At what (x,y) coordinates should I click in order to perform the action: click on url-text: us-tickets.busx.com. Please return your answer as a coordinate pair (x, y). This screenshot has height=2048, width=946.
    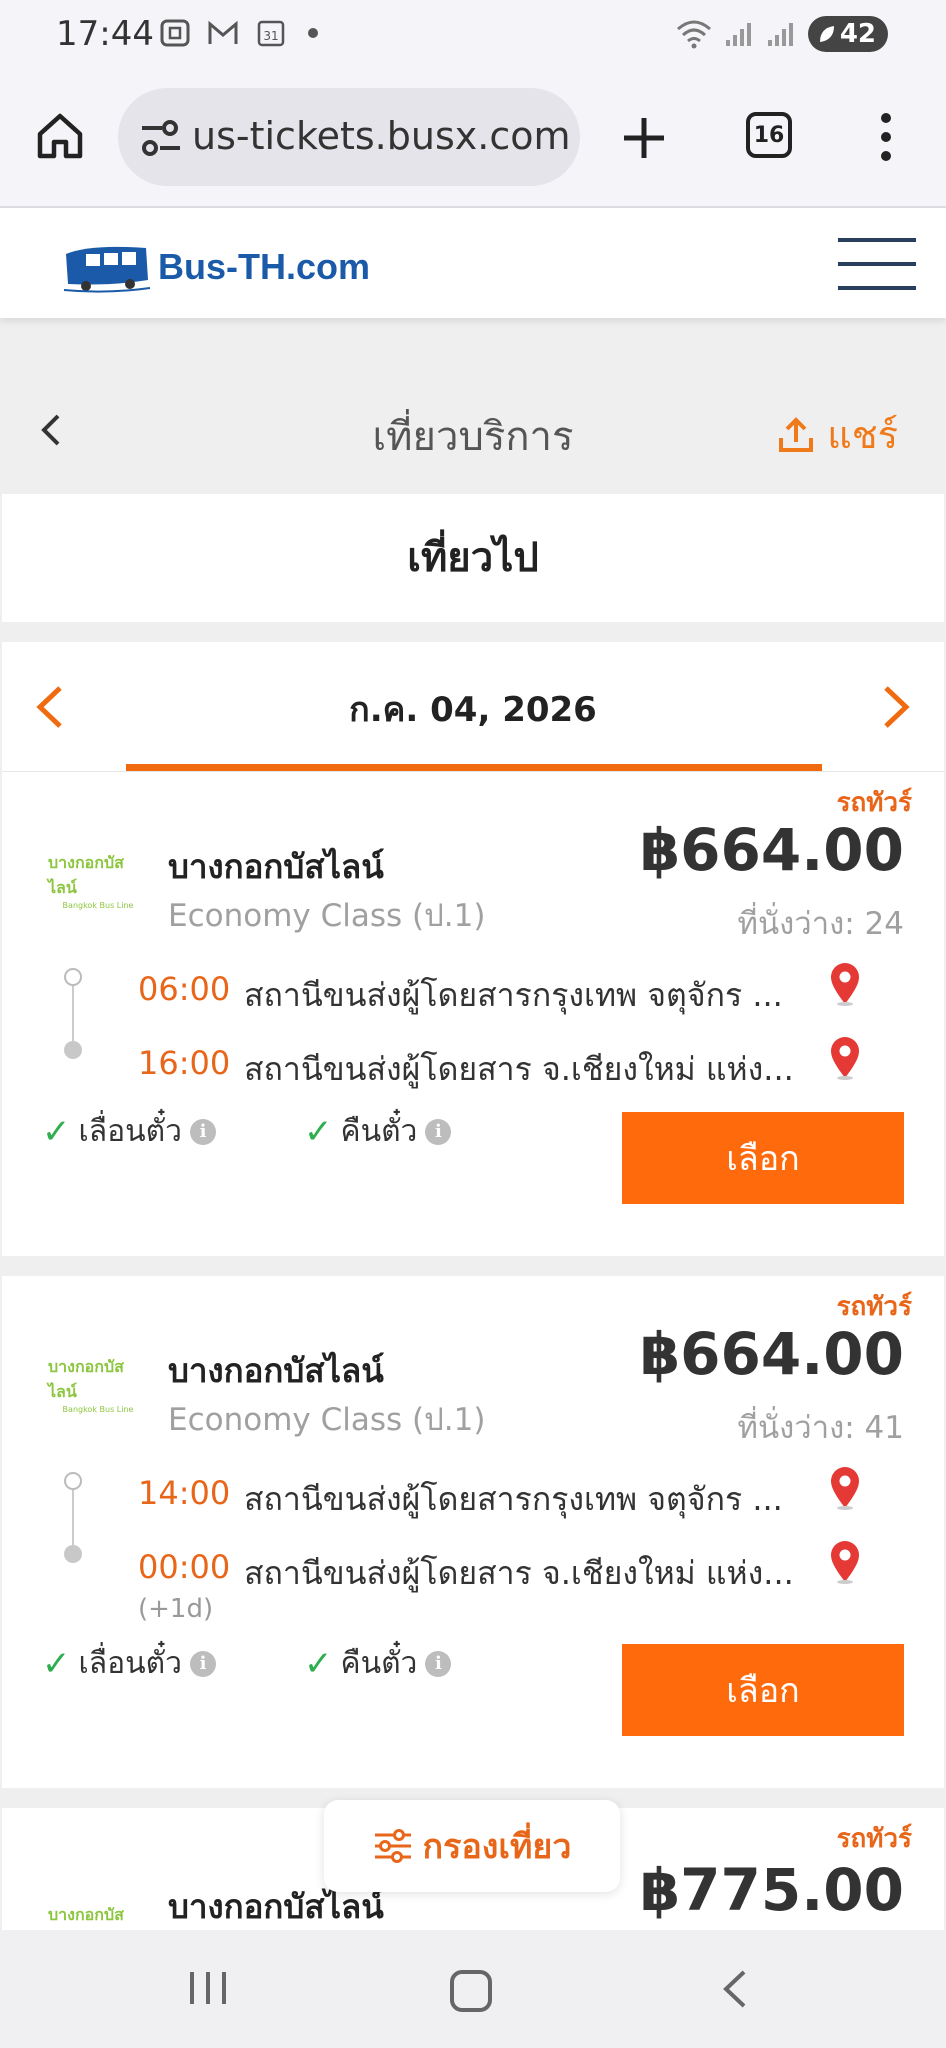
    Looking at the image, I should click on (381, 136).